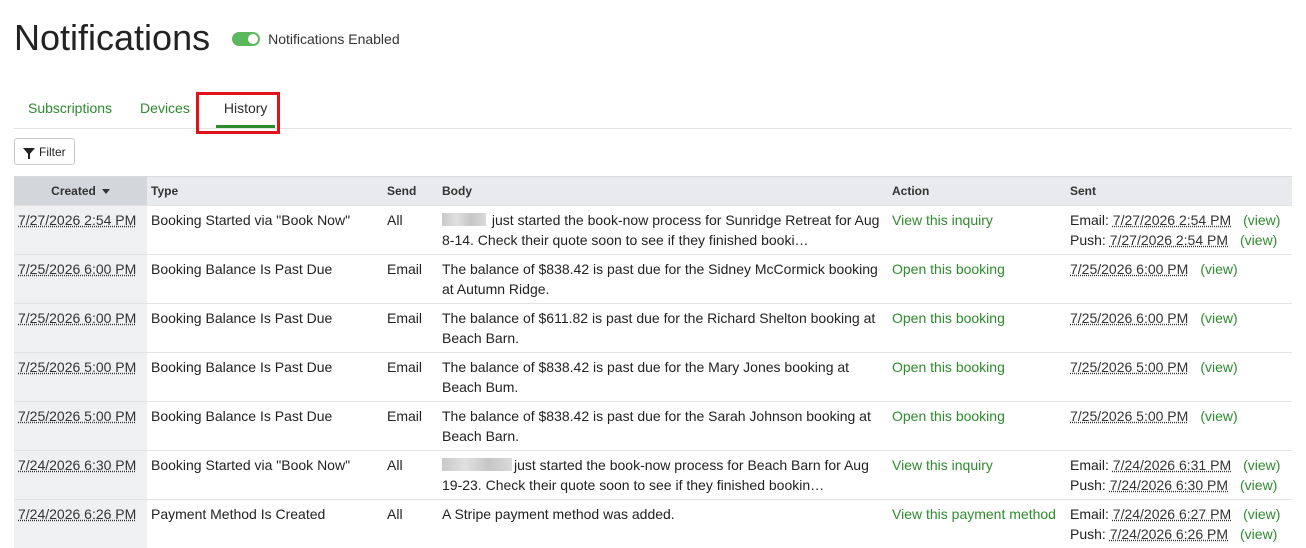 The image size is (1306, 548). I want to click on column-header-type: Type, so click(265, 191).